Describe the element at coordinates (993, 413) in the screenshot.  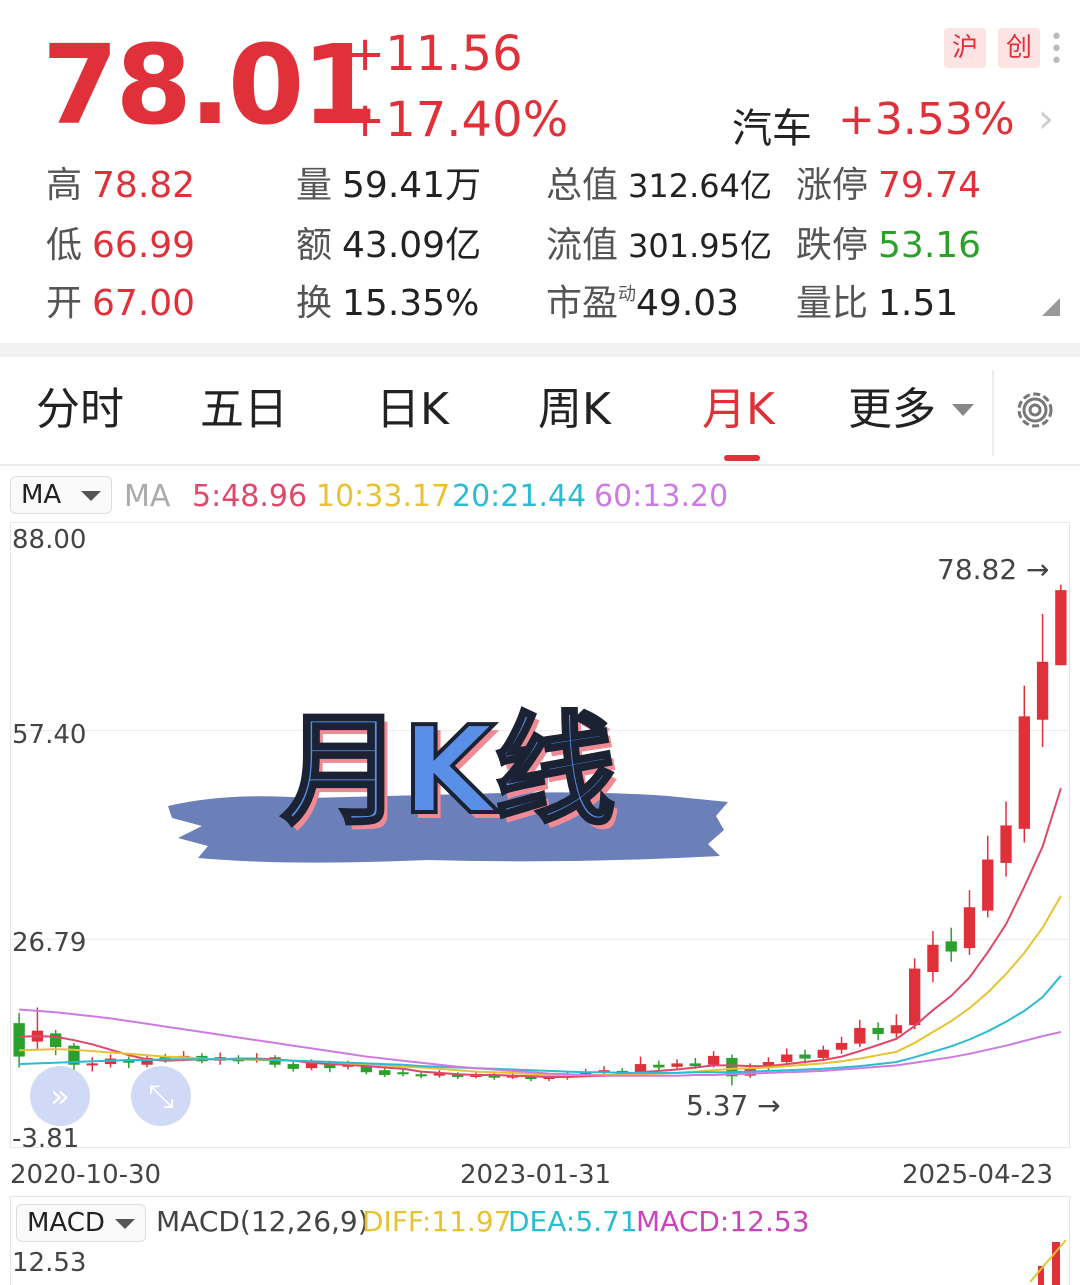
I see `tab-divider` at that location.